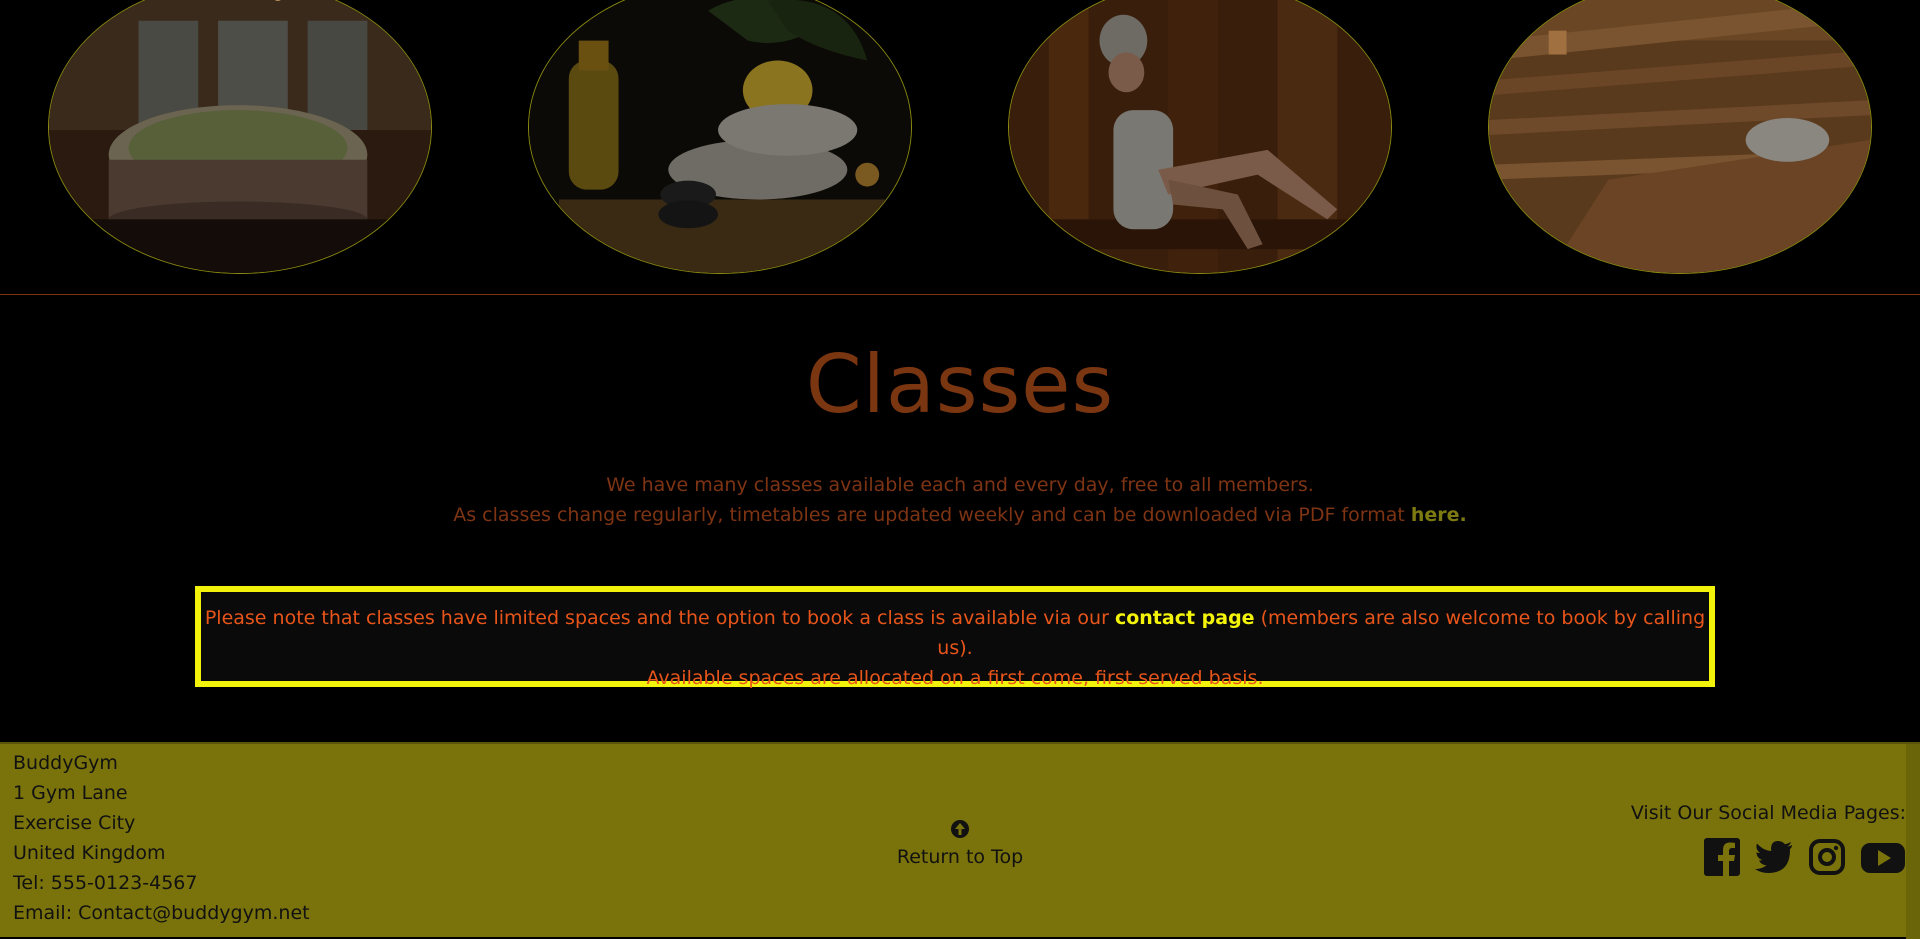  I want to click on youtube-icon, so click(1883, 859).